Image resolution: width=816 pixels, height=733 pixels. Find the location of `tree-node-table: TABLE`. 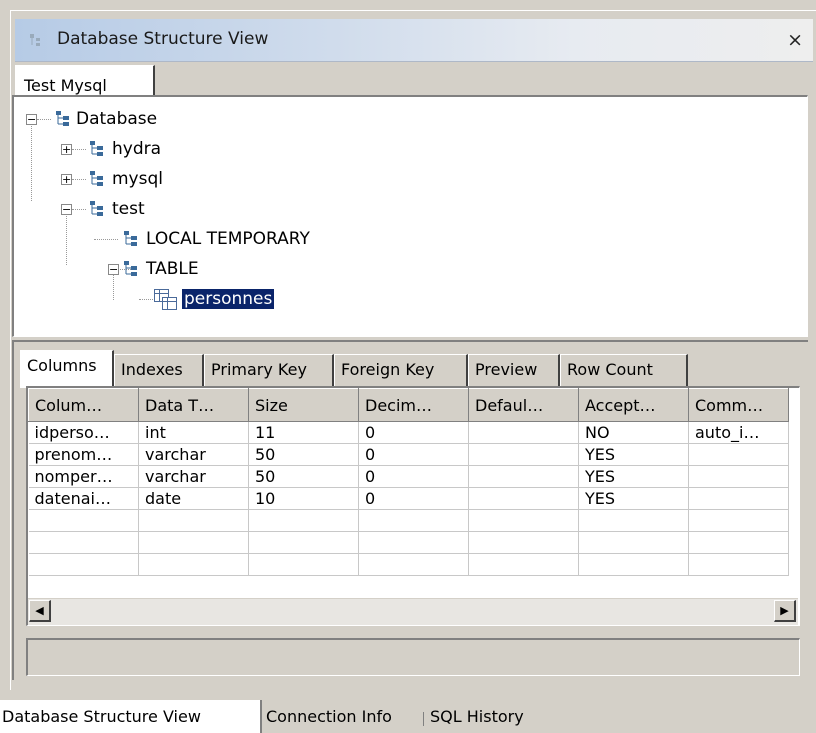

tree-node-table: TABLE is located at coordinates (172, 269).